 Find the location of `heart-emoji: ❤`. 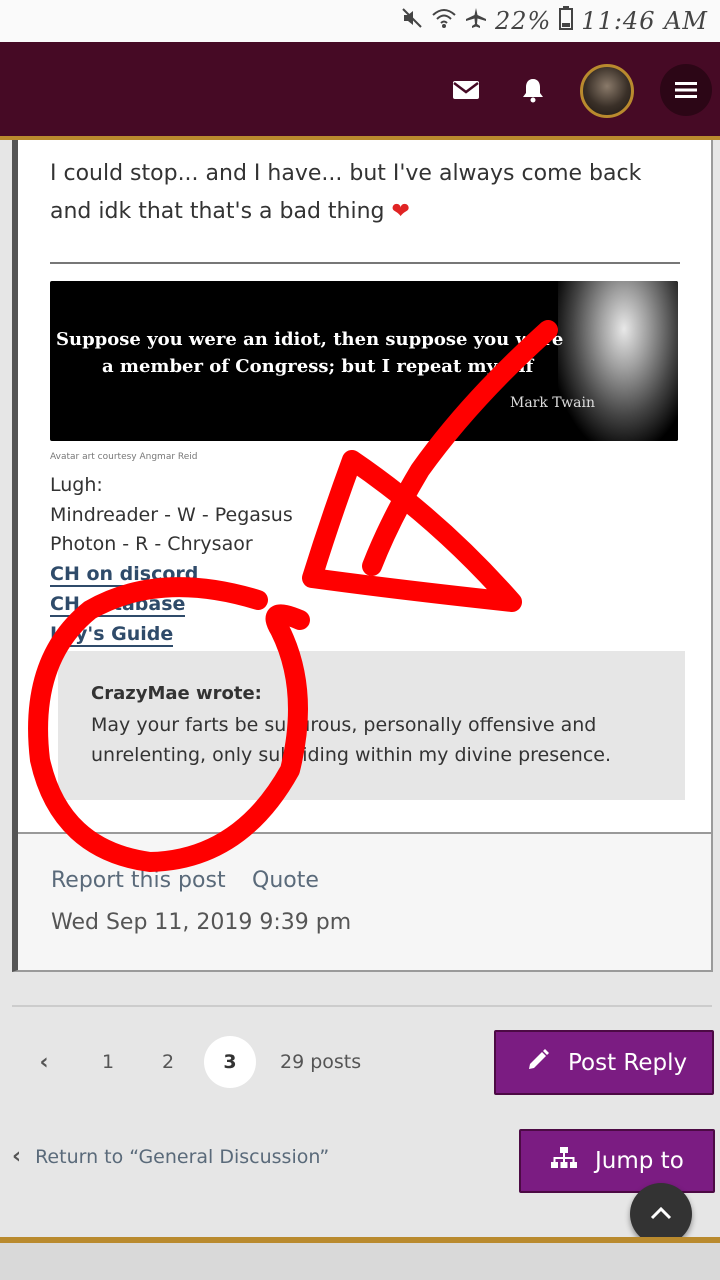

heart-emoji: ❤ is located at coordinates (400, 211).